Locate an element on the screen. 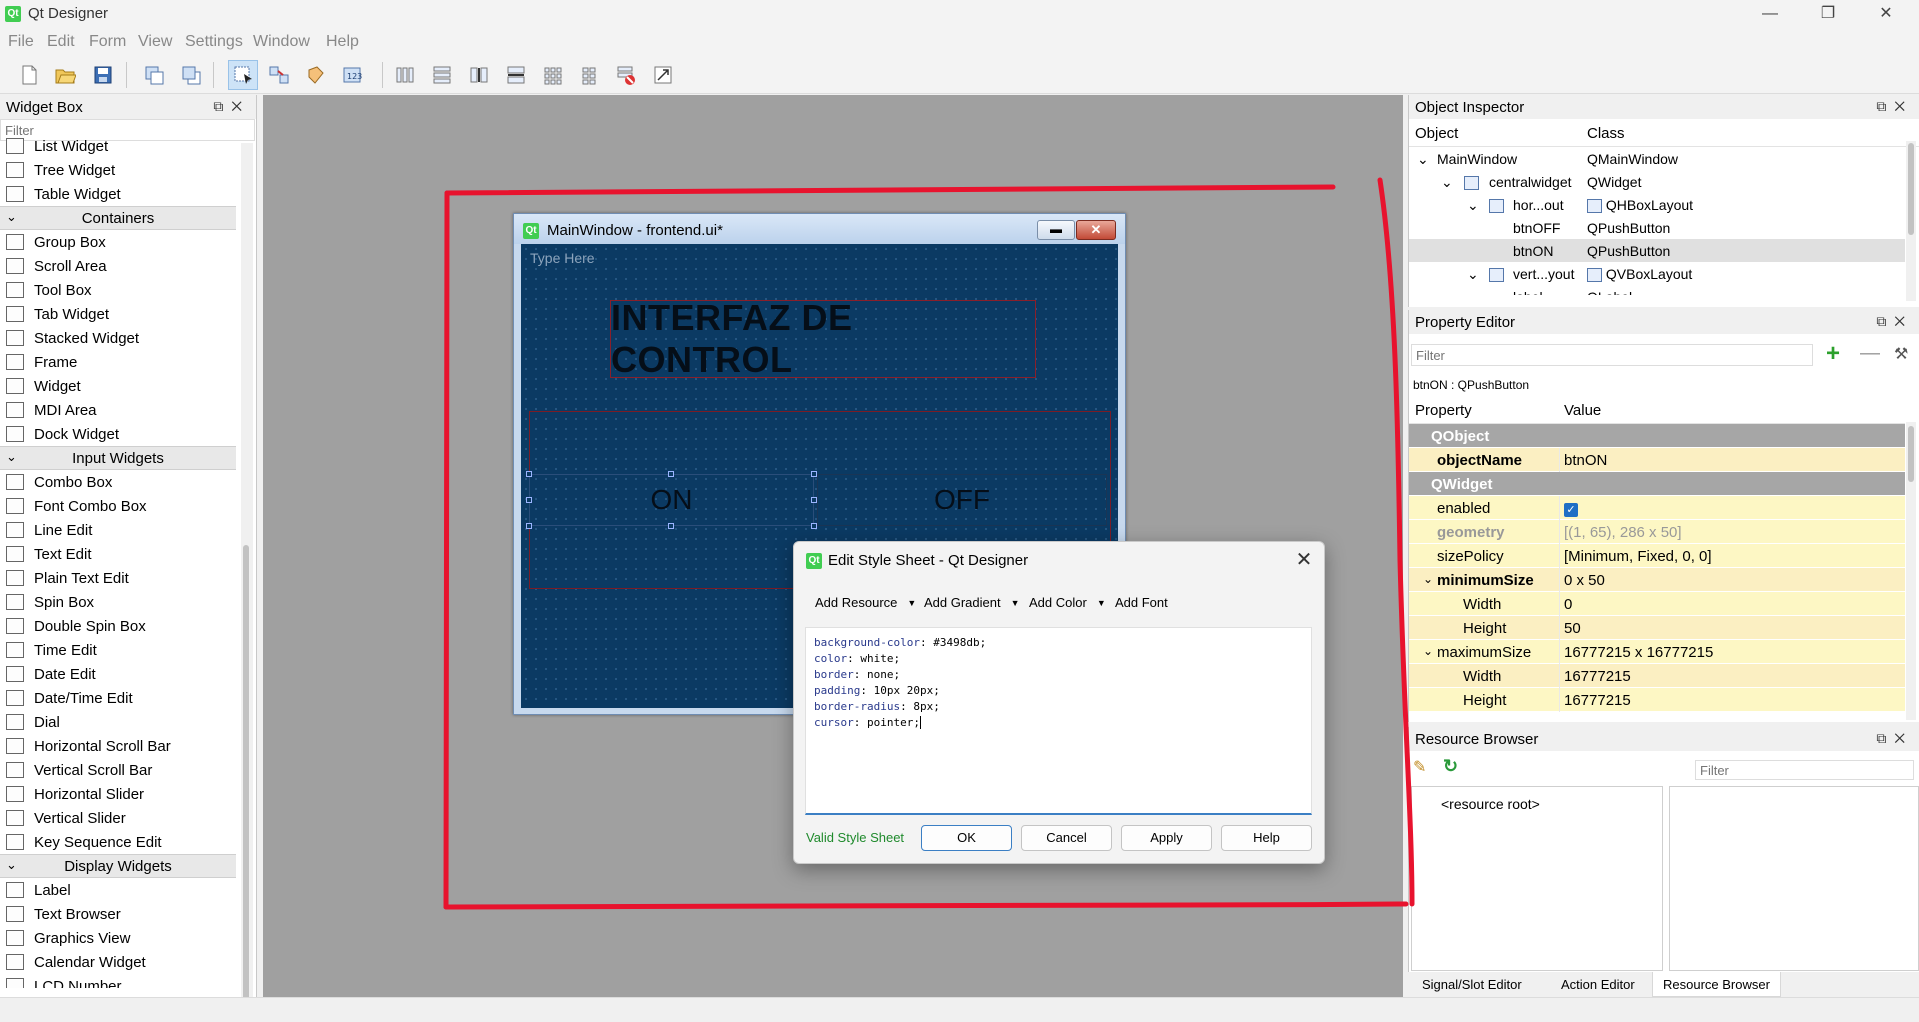  layout-vertically-icon is located at coordinates (442, 75).